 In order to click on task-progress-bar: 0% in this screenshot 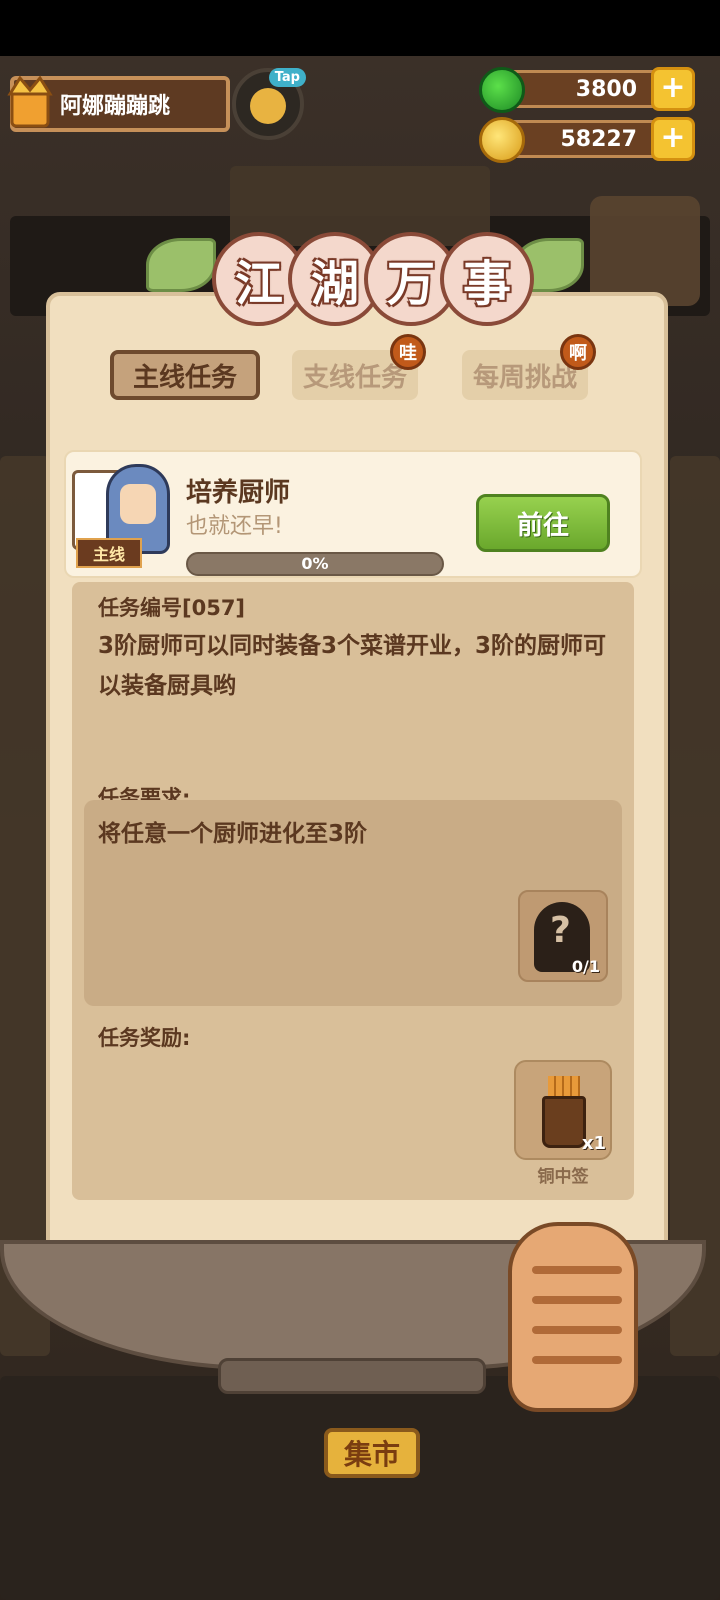, I will do `click(315, 564)`.